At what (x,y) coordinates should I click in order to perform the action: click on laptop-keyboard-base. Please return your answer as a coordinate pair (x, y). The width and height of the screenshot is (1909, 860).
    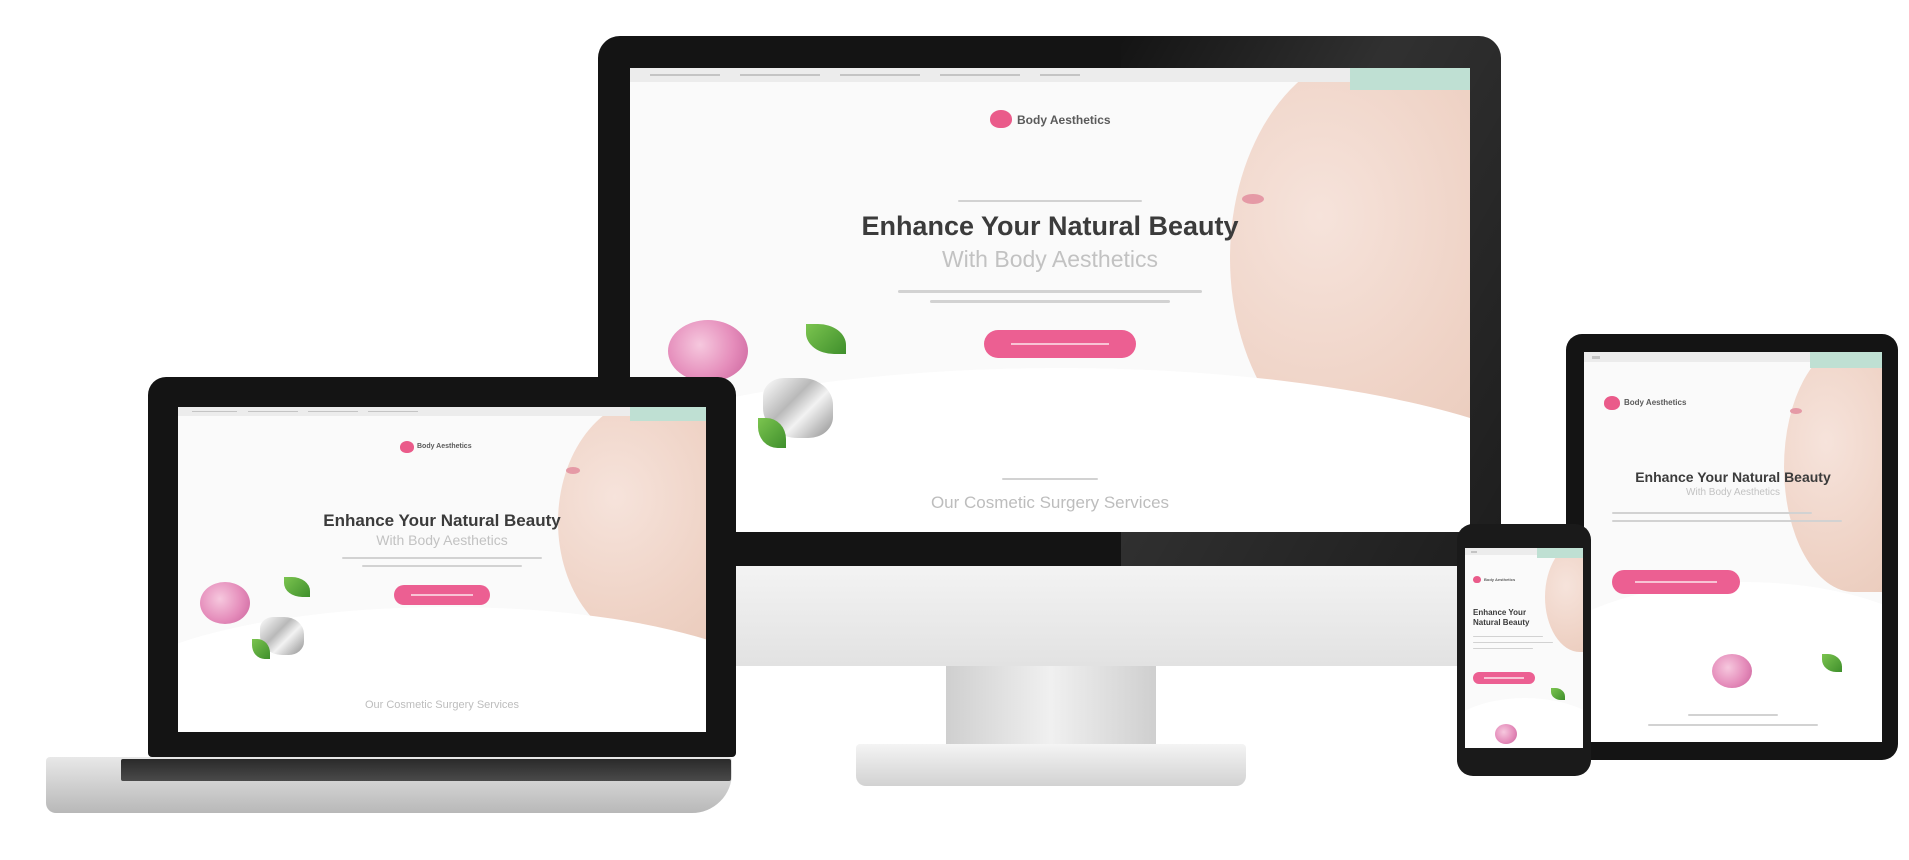
    Looking at the image, I should click on (389, 785).